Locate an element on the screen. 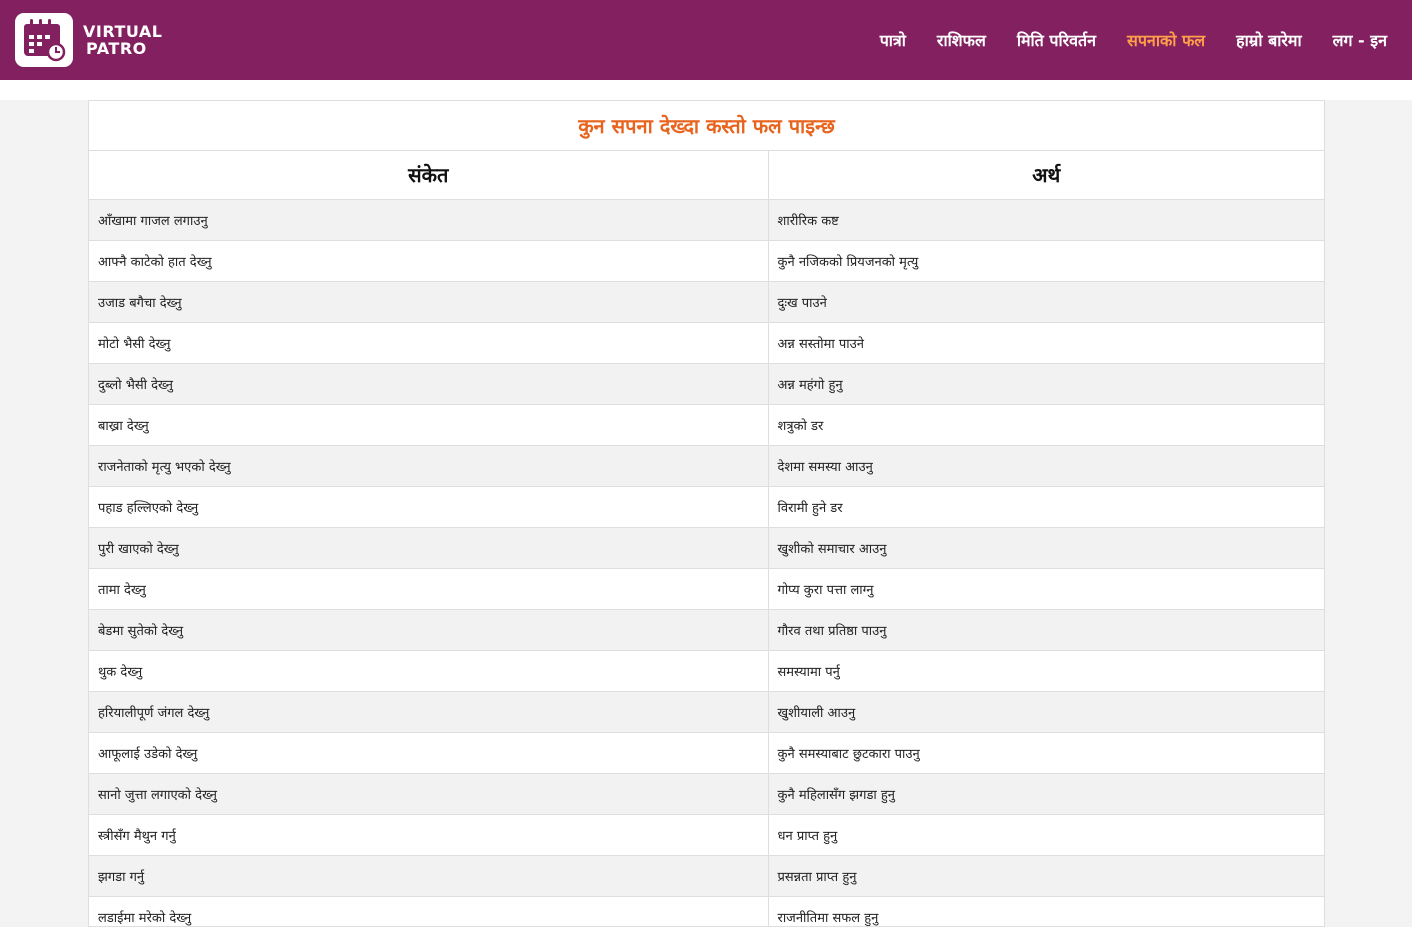  dream-meaning-cell: गोप्य कुरा पत्ता लाग्नु is located at coordinates (1045, 589).